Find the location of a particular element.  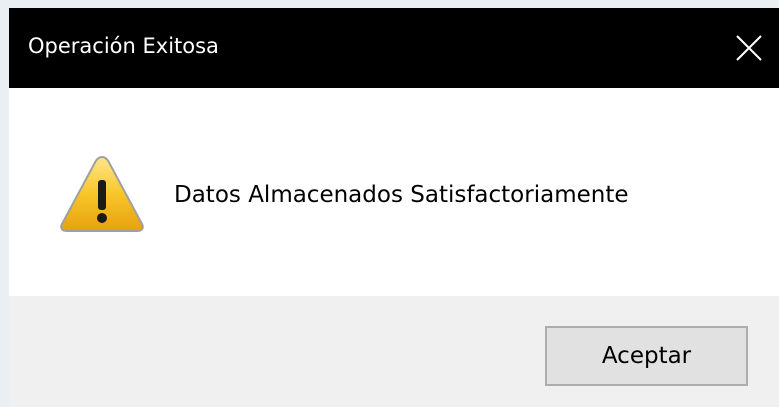

close-icon is located at coordinates (749, 48).